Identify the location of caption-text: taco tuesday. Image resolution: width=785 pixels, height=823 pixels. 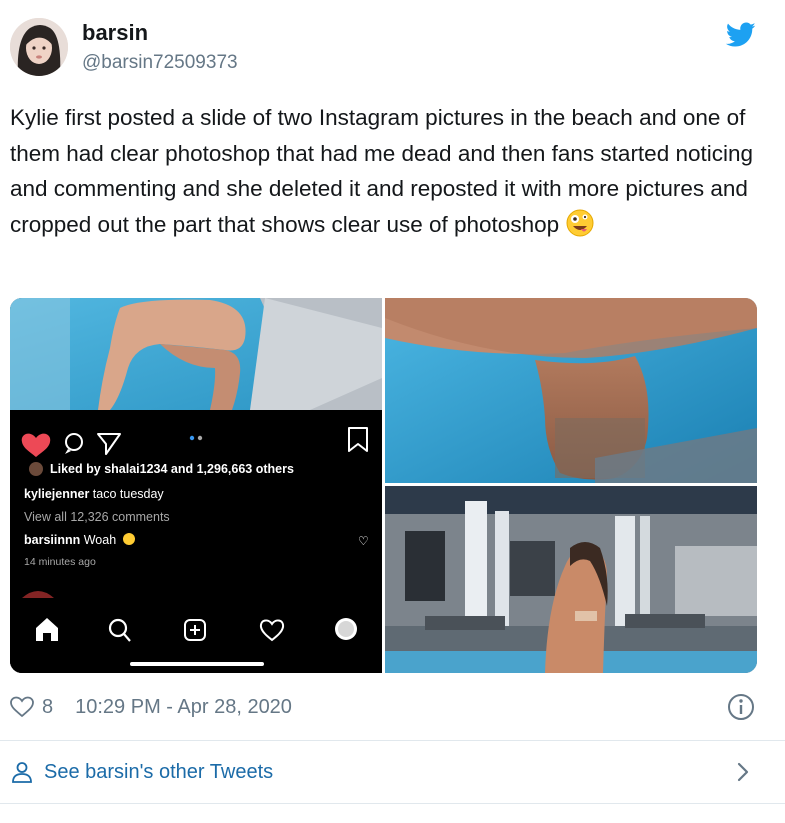
(126, 494).